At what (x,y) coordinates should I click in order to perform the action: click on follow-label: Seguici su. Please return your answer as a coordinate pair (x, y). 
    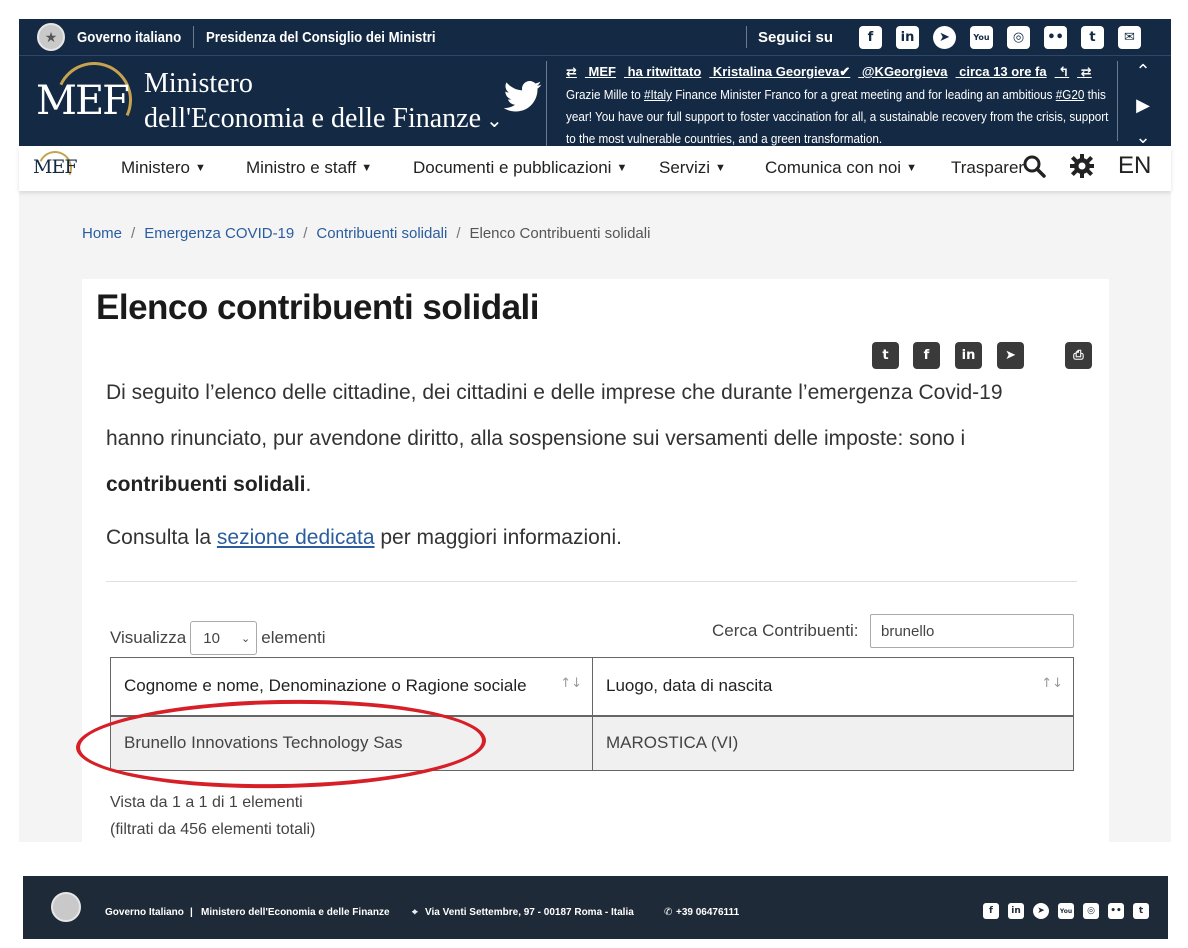
    Looking at the image, I should click on (796, 37).